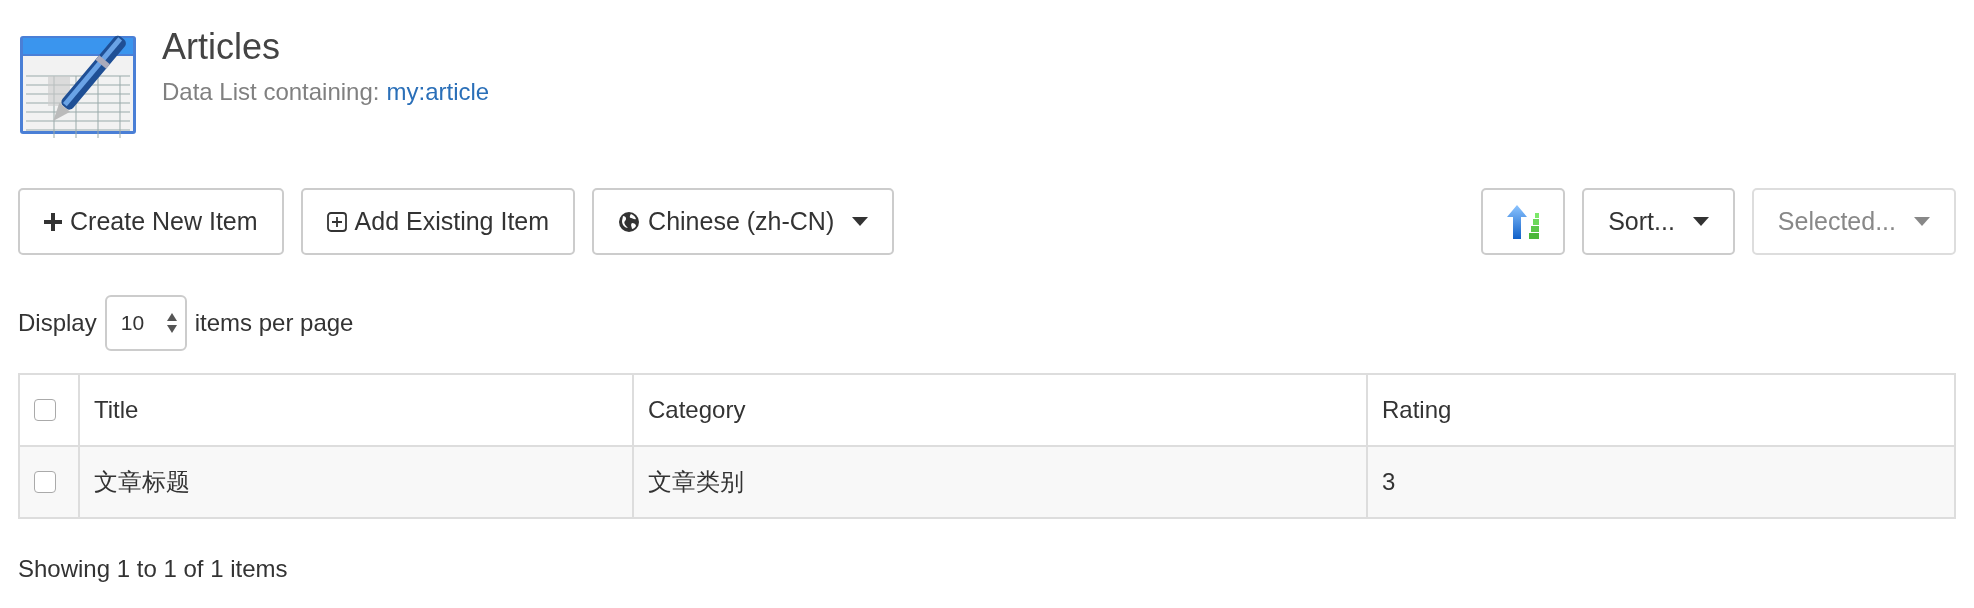 Image resolution: width=1974 pixels, height=608 pixels. What do you see at coordinates (171, 323) in the screenshot?
I see `spinner-arrows-icon` at bounding box center [171, 323].